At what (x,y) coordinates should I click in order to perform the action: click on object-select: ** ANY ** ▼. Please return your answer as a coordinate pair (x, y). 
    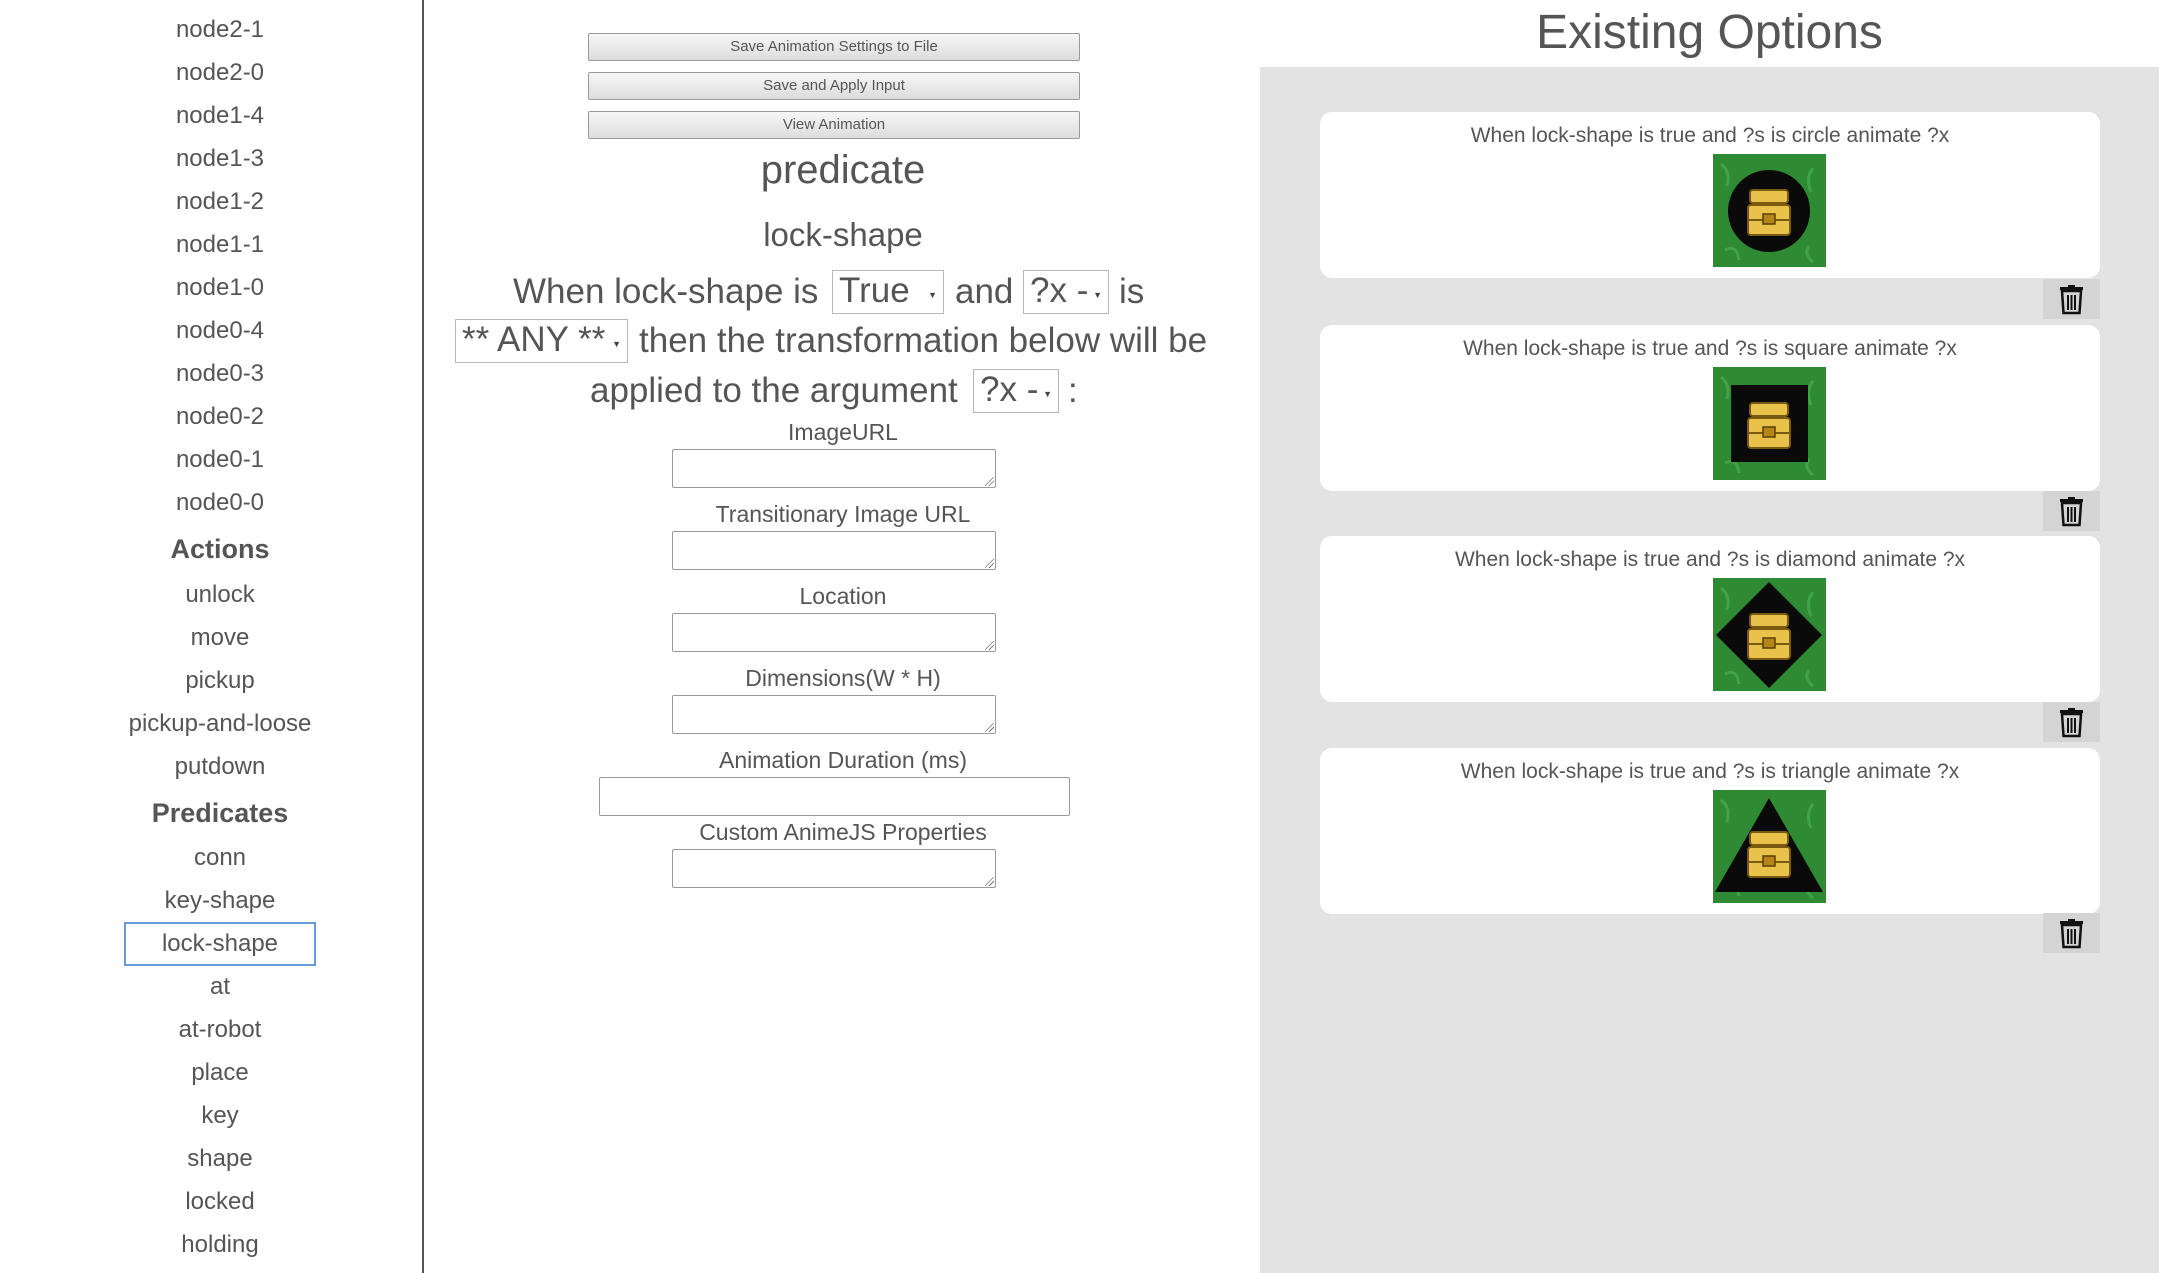
    Looking at the image, I should click on (541, 341).